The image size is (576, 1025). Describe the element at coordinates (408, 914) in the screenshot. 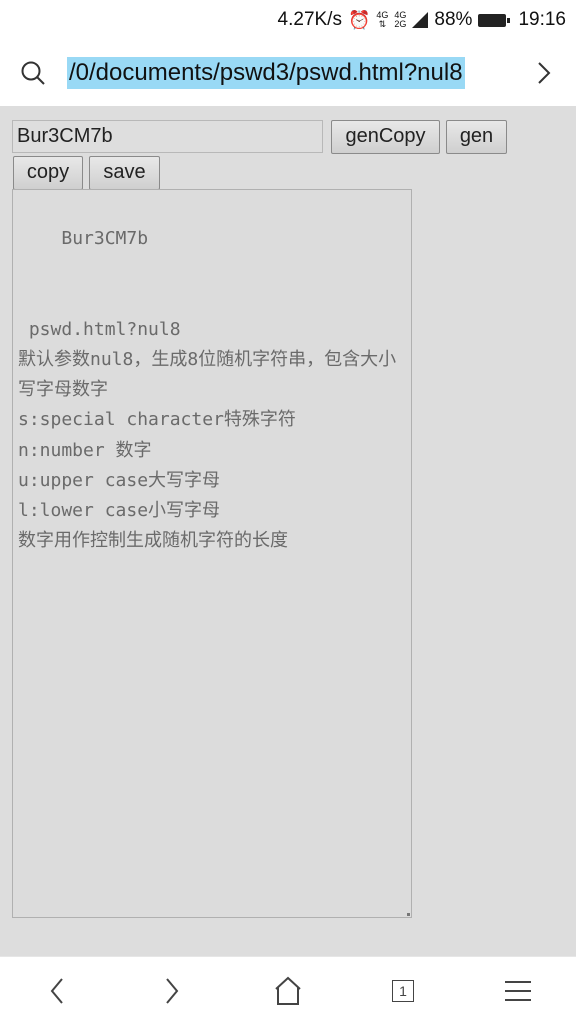

I see `resize-handle` at that location.